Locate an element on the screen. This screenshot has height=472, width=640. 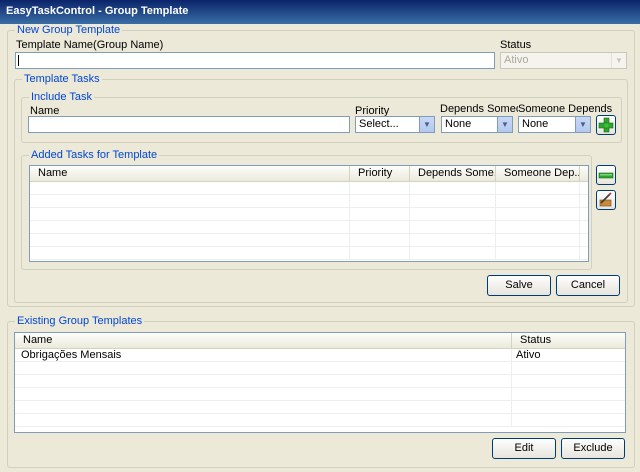
status-value: Ativo is located at coordinates (516, 60).